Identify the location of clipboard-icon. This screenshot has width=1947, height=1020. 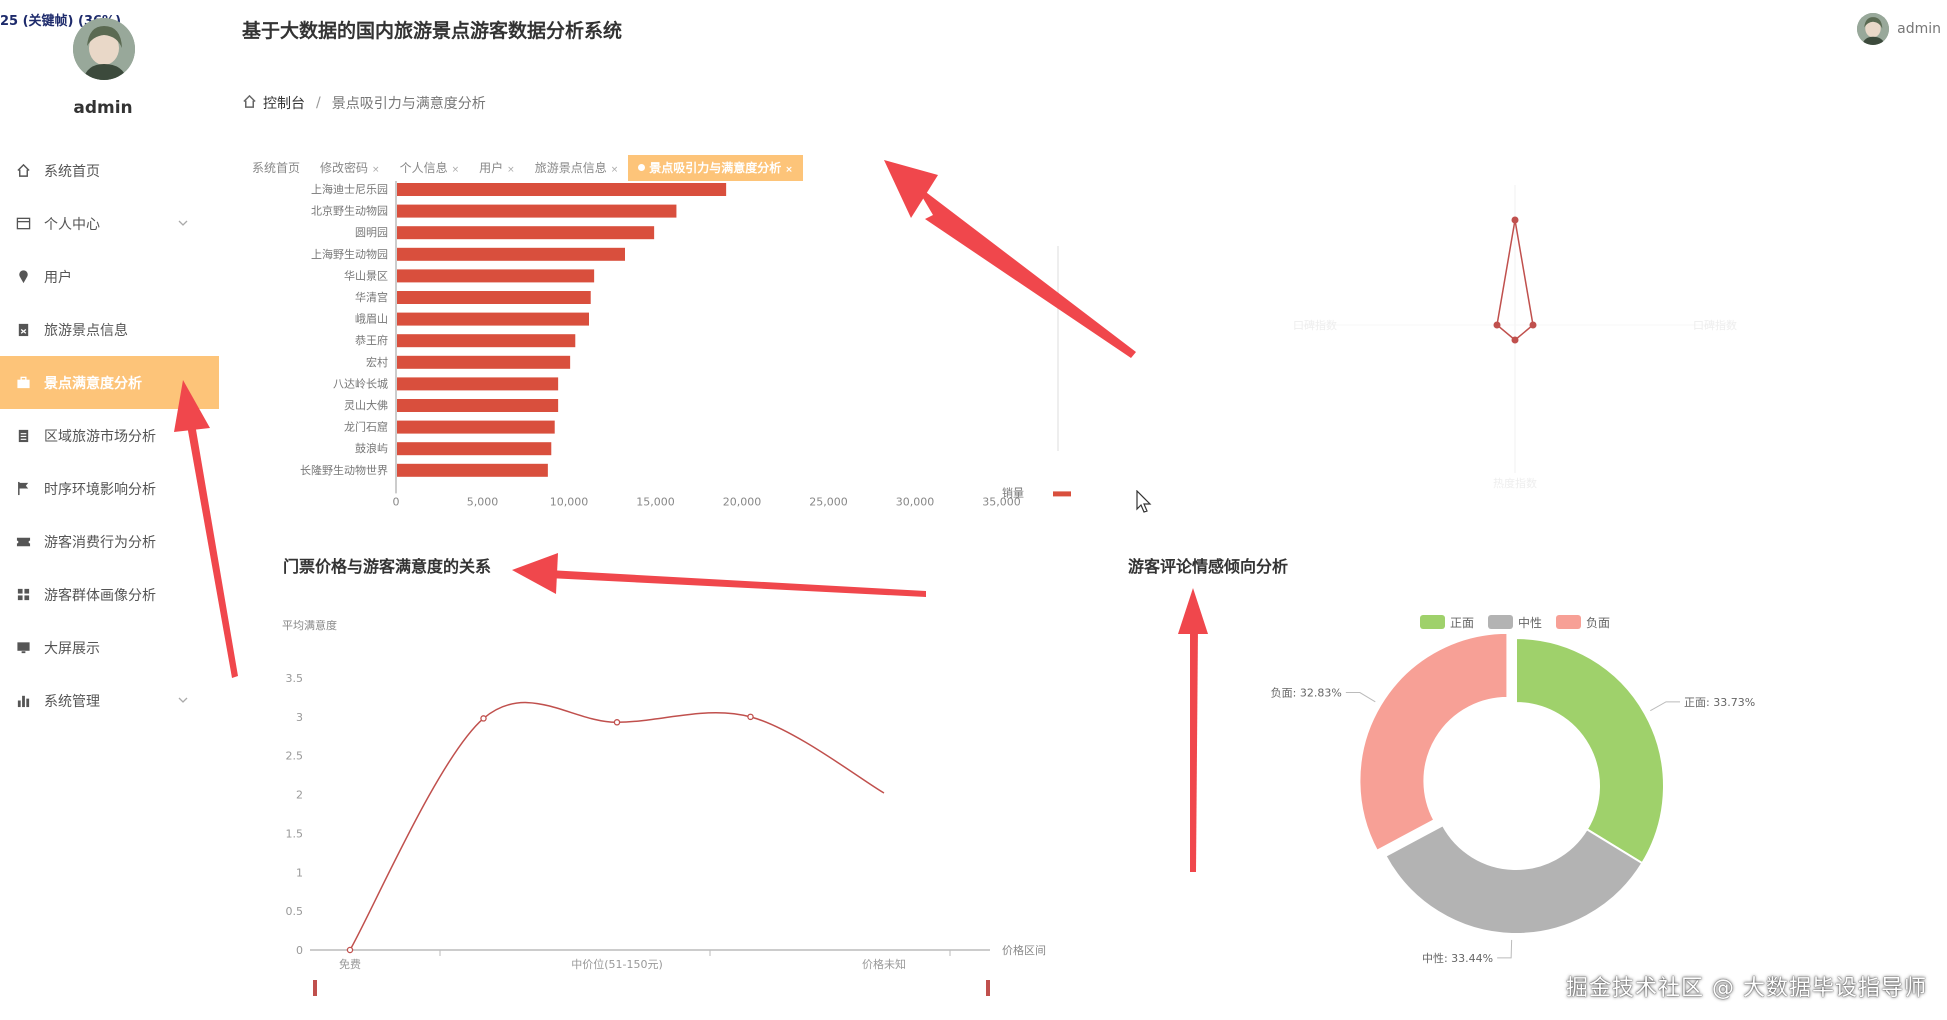
(23, 330).